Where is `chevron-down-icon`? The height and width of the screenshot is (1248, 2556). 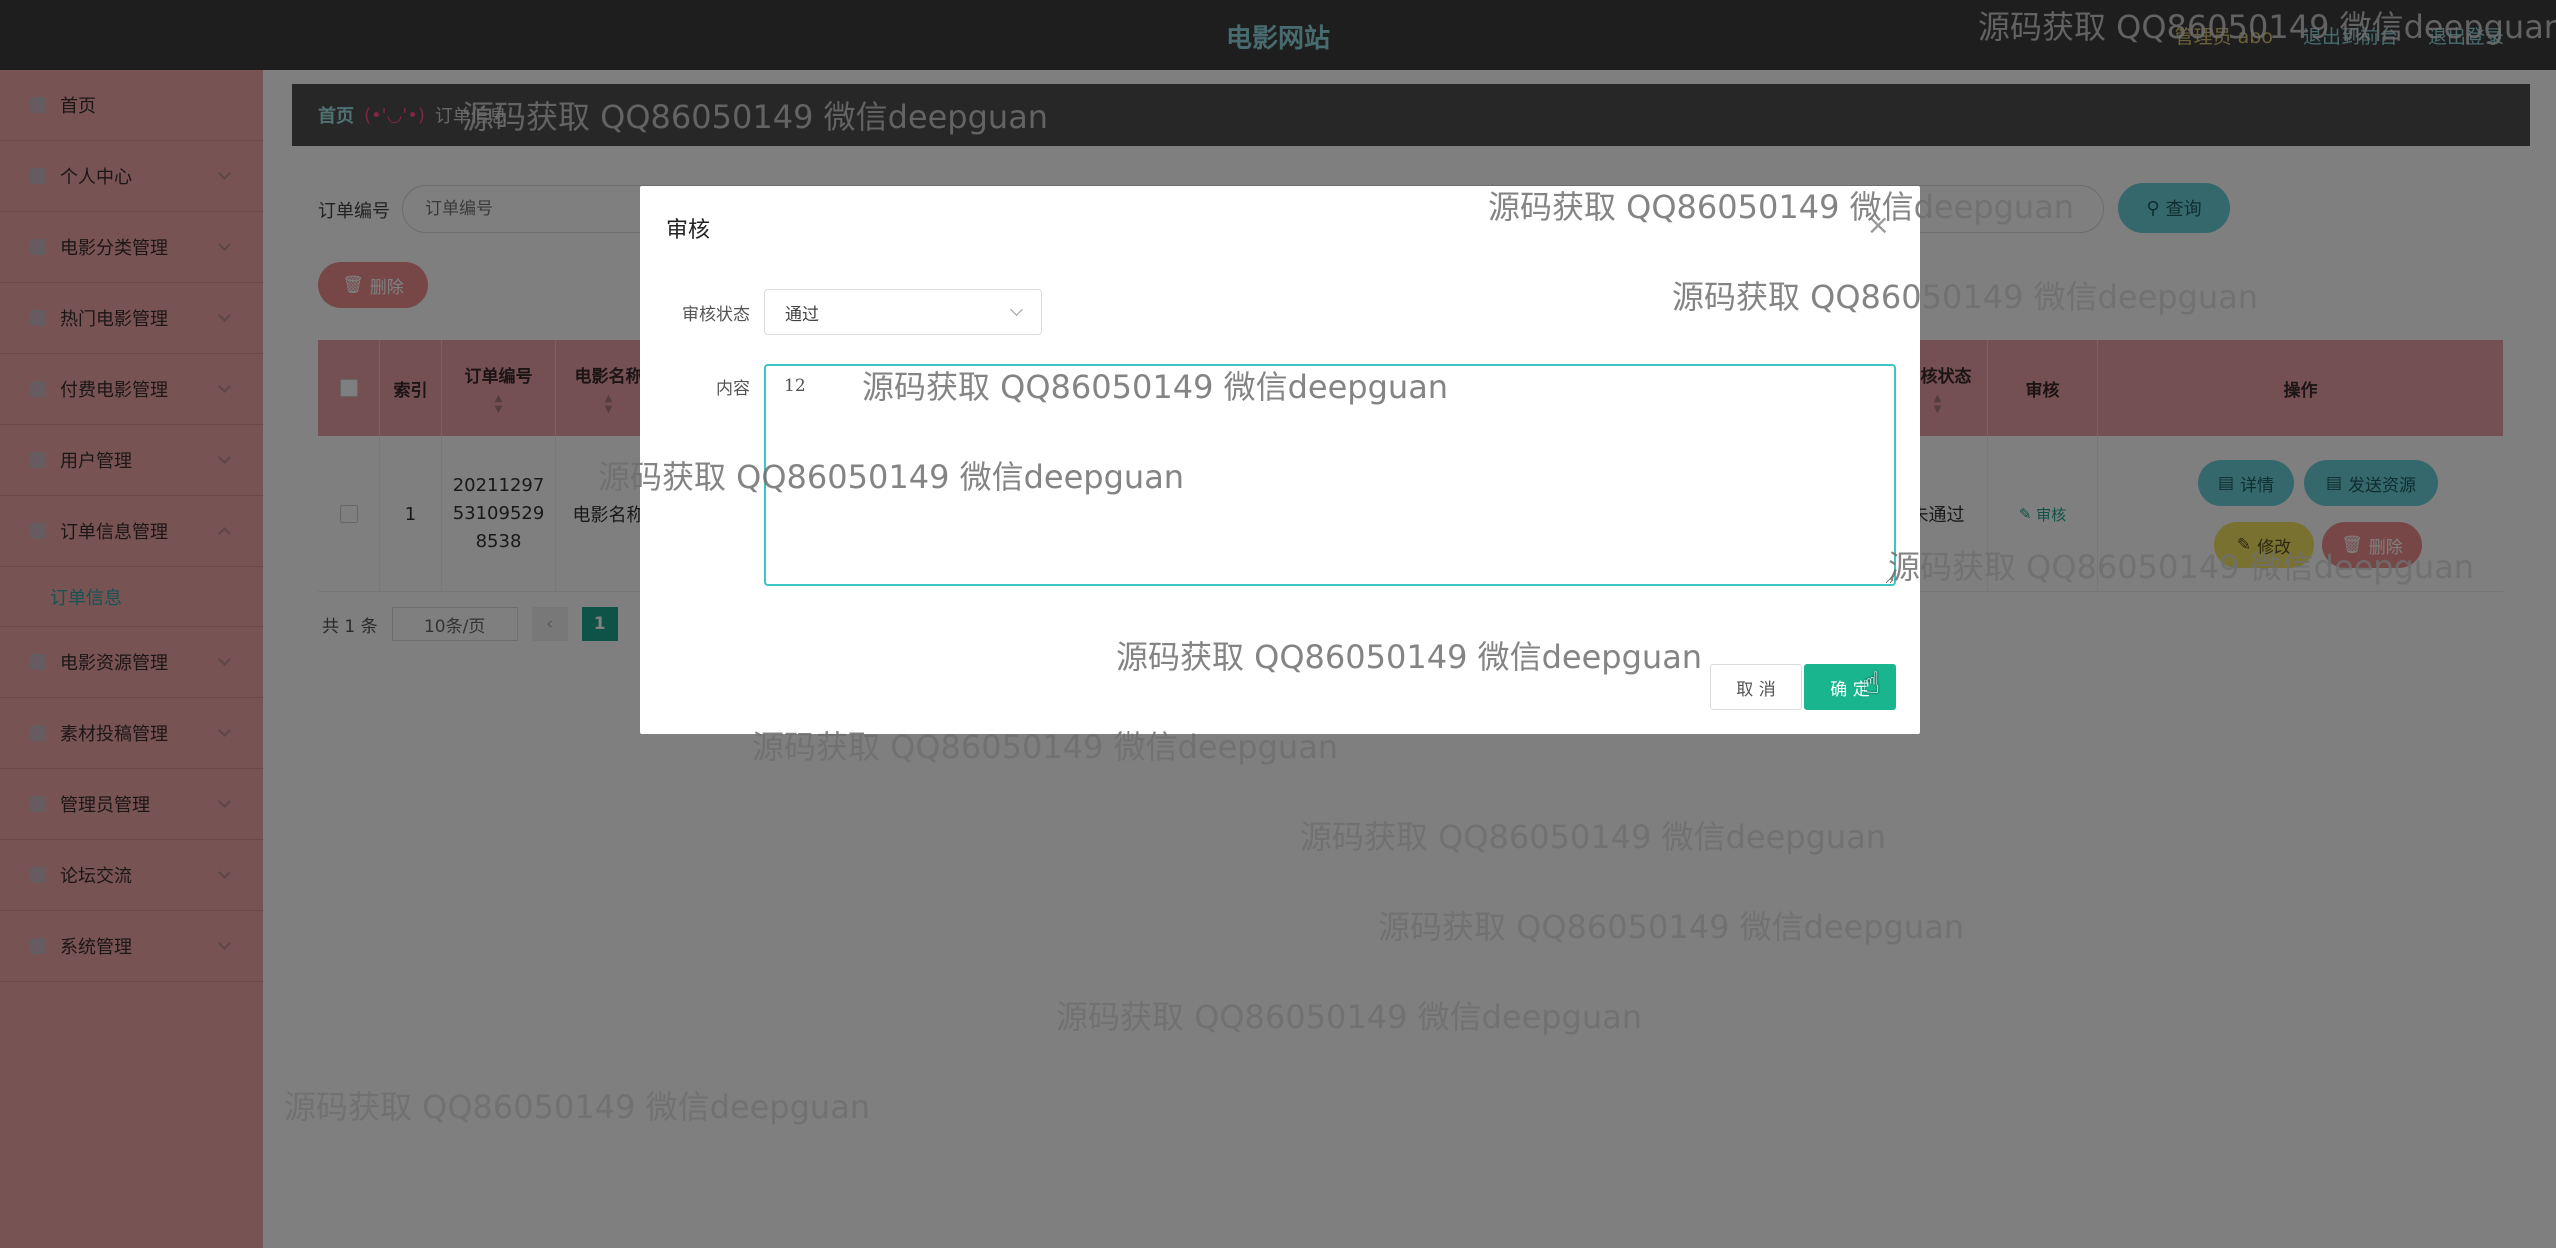 chevron-down-icon is located at coordinates (1016, 309).